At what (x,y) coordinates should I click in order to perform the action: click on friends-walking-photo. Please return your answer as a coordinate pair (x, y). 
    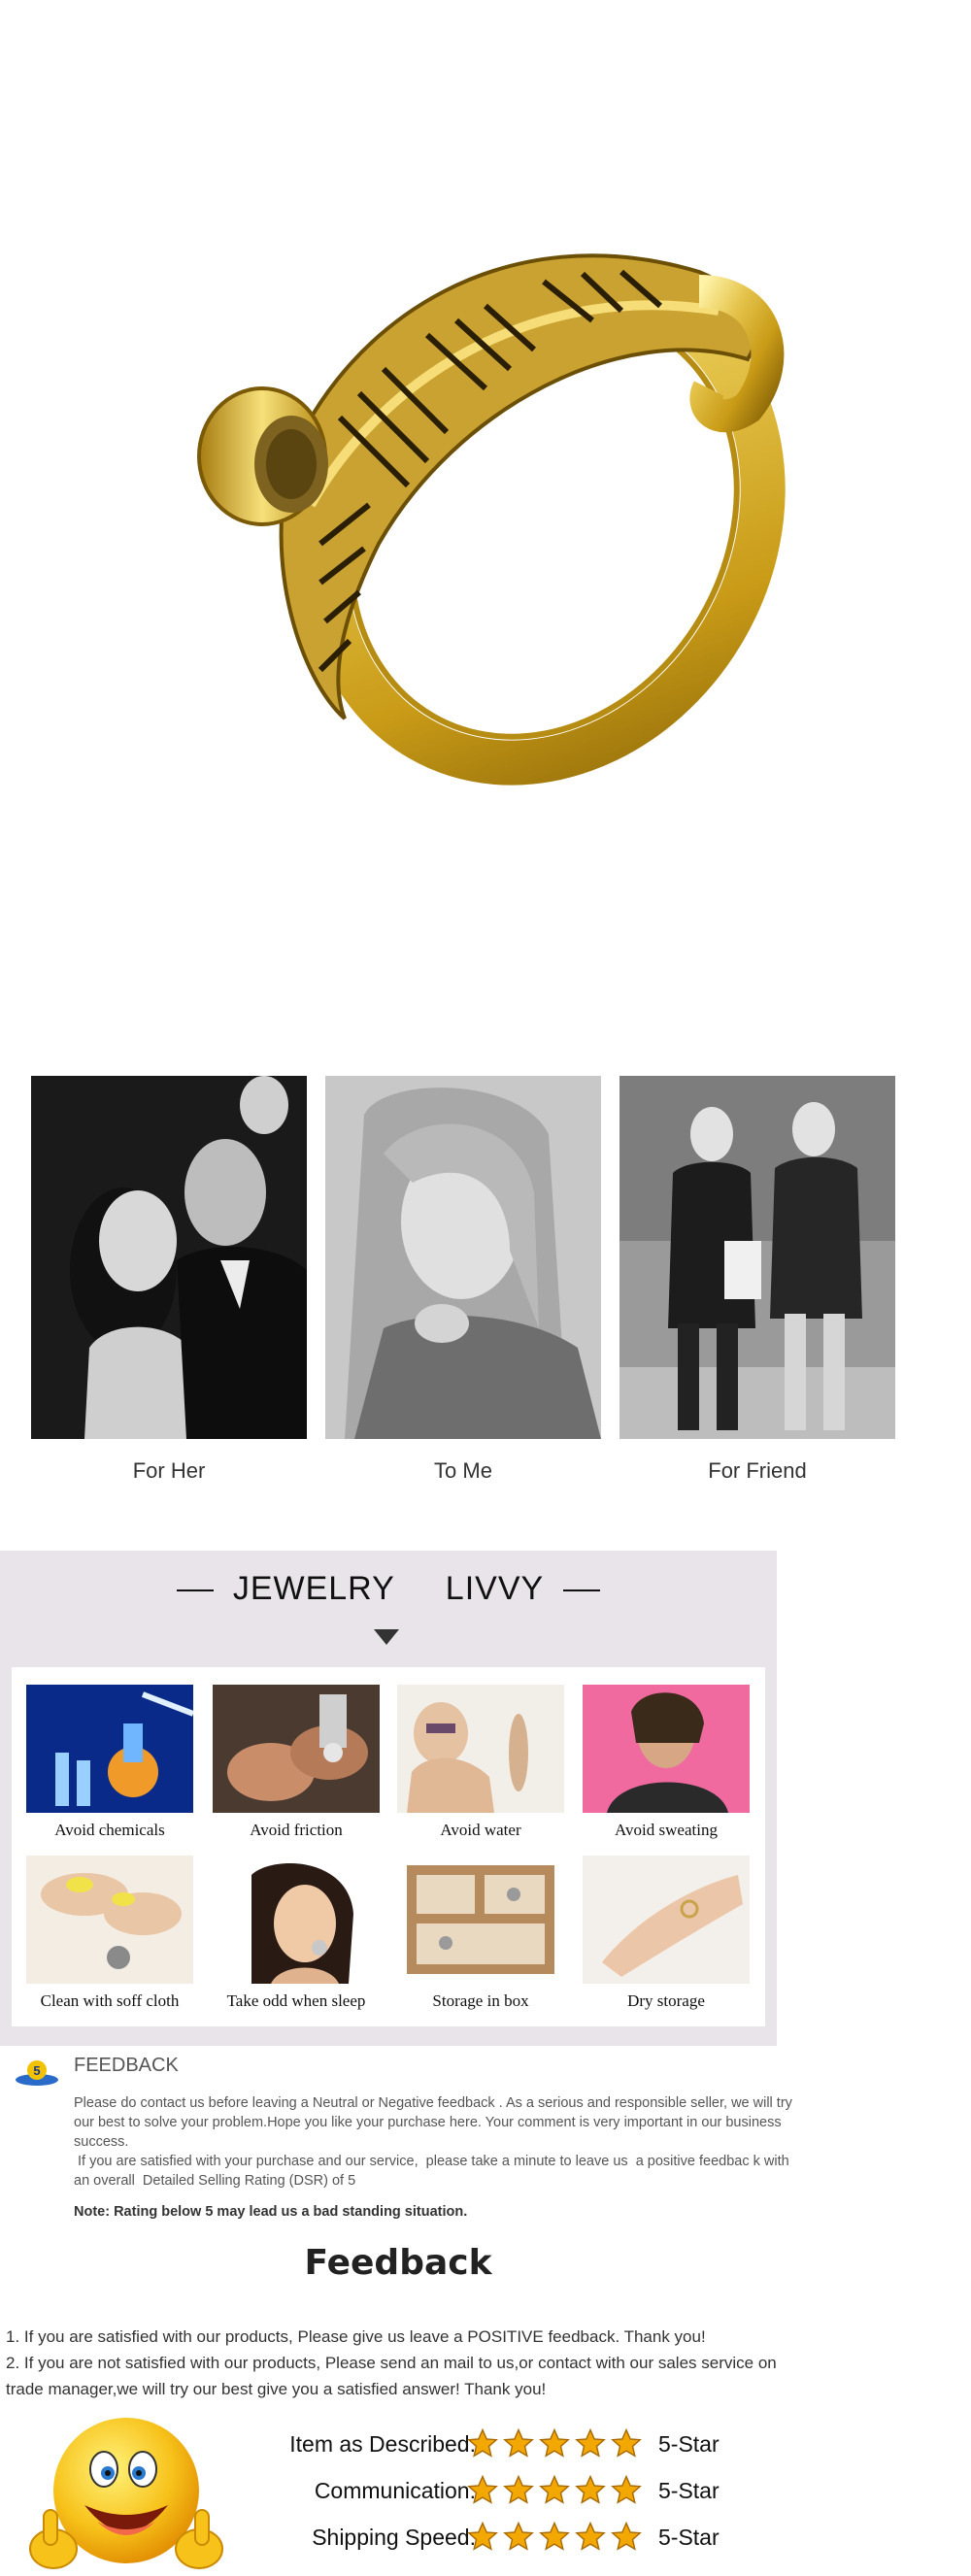
    Looking at the image, I should click on (757, 1258).